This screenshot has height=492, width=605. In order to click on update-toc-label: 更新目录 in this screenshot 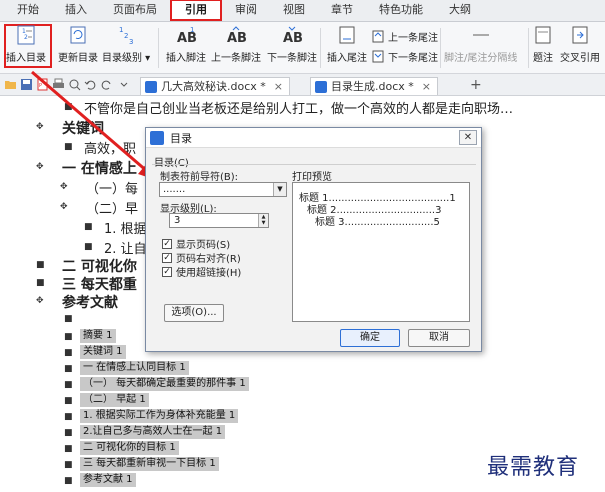, I will do `click(78, 58)`.